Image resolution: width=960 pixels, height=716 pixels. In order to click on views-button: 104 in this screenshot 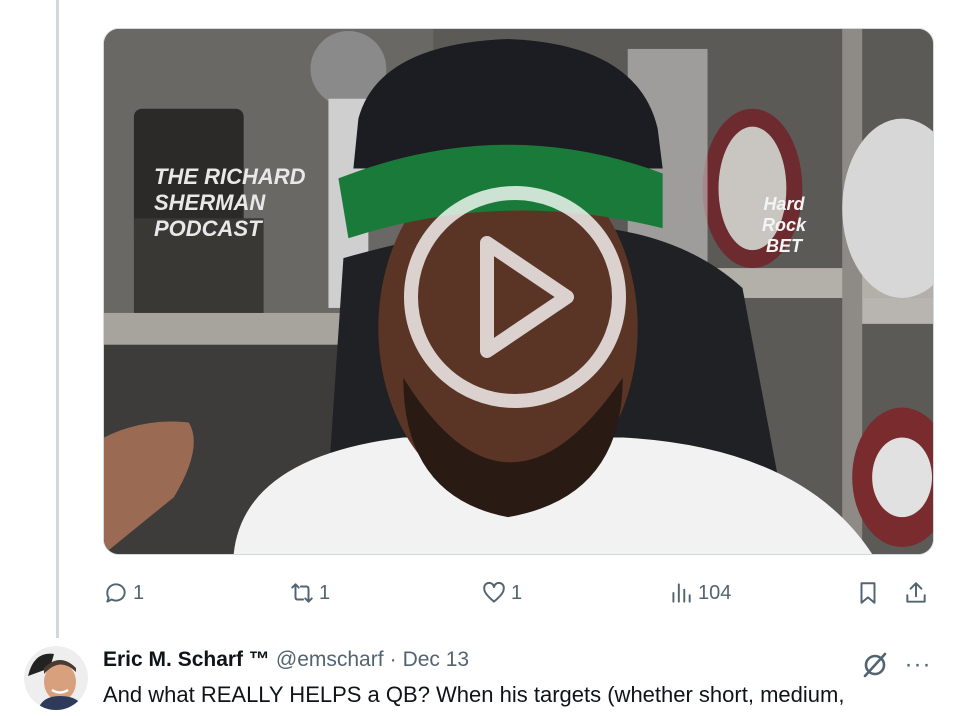, I will do `click(699, 593)`.